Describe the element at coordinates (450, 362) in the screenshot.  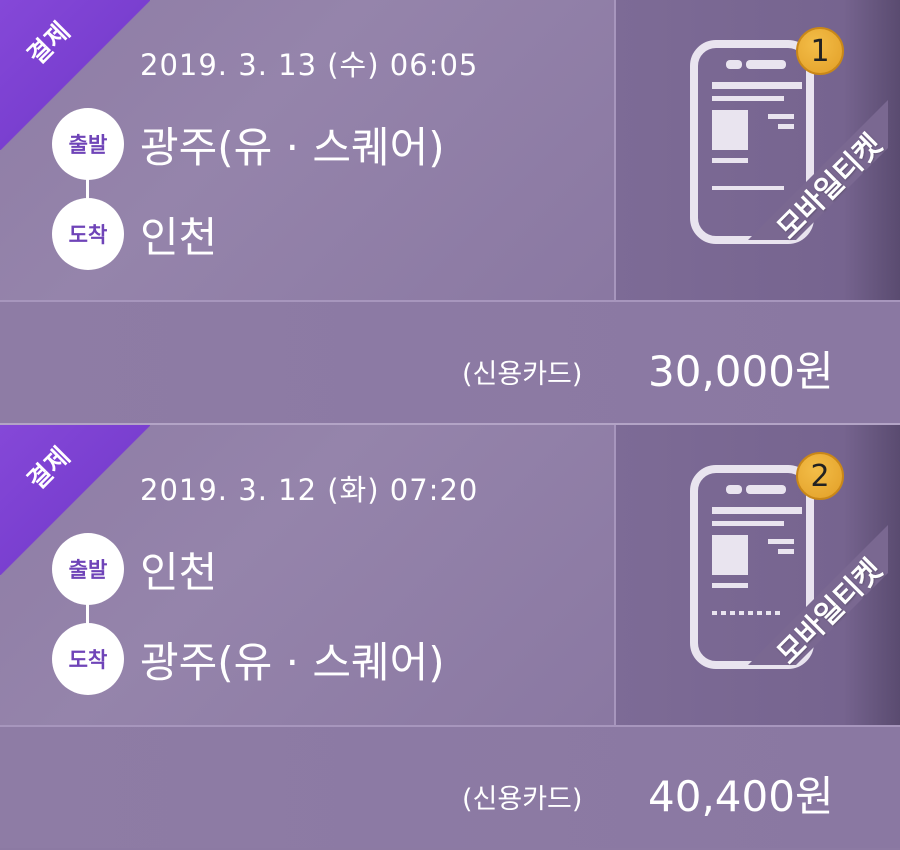
I see `payment-row: (신용카드) 30,000원` at that location.